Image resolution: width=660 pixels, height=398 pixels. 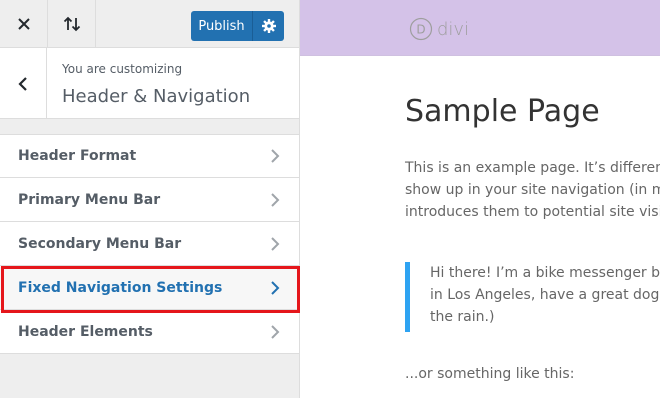 What do you see at coordinates (545, 273) in the screenshot?
I see `quote-line: Hi there! I’m a bike messenger by da` at bounding box center [545, 273].